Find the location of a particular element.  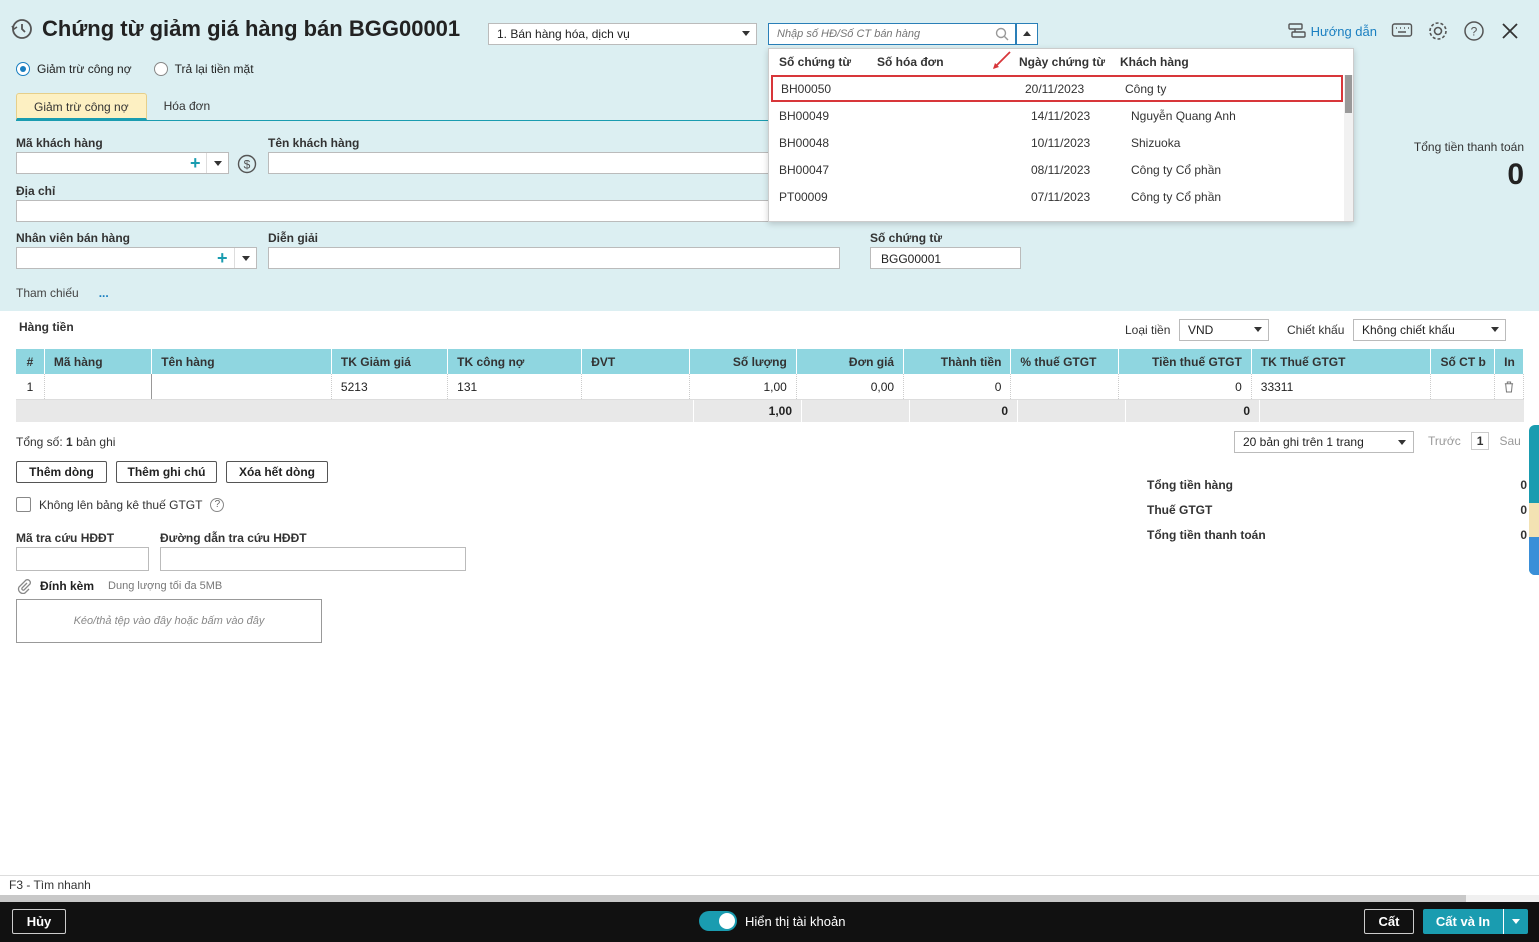

help-icon: ? is located at coordinates (1474, 31).